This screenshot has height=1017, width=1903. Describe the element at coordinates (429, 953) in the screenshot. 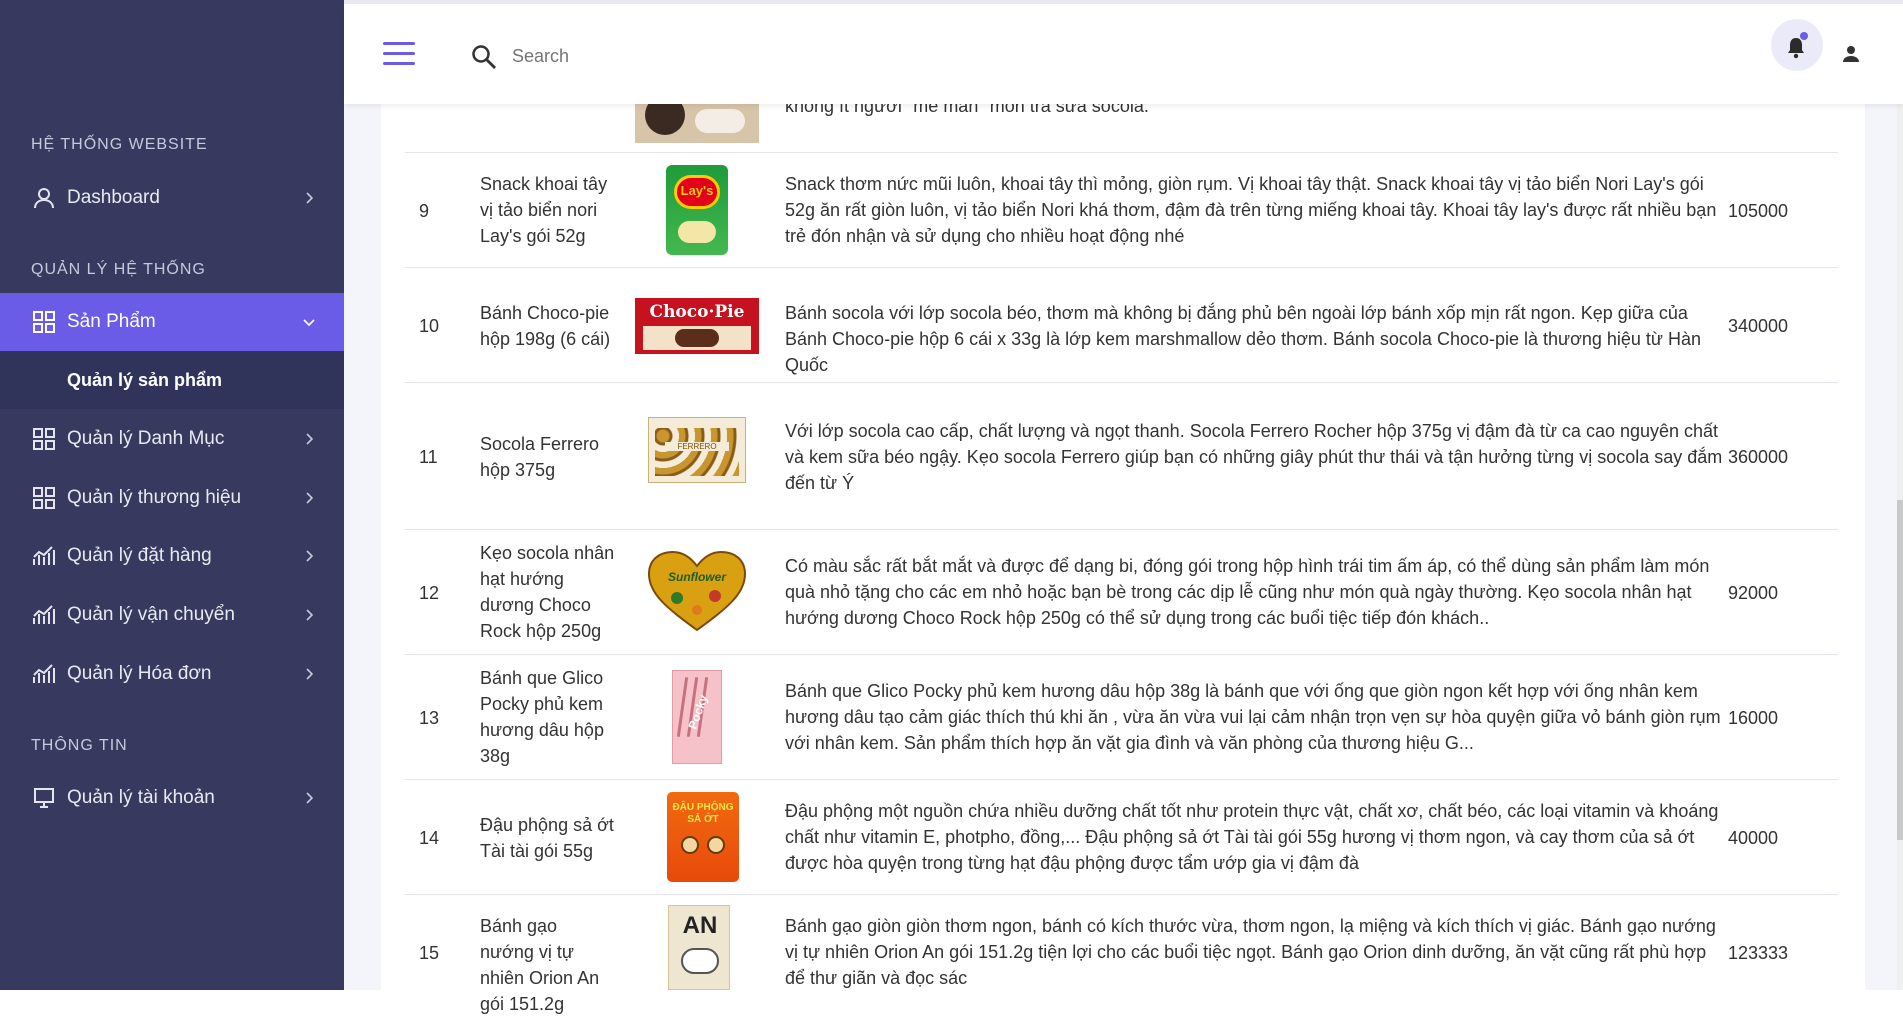

I see `product-id: 15` at that location.